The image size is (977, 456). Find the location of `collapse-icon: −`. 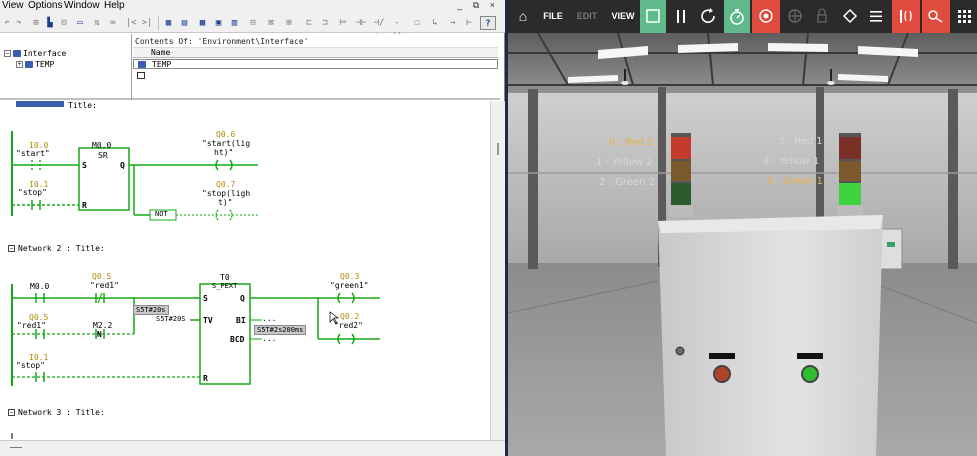

collapse-icon: − is located at coordinates (7, 53).